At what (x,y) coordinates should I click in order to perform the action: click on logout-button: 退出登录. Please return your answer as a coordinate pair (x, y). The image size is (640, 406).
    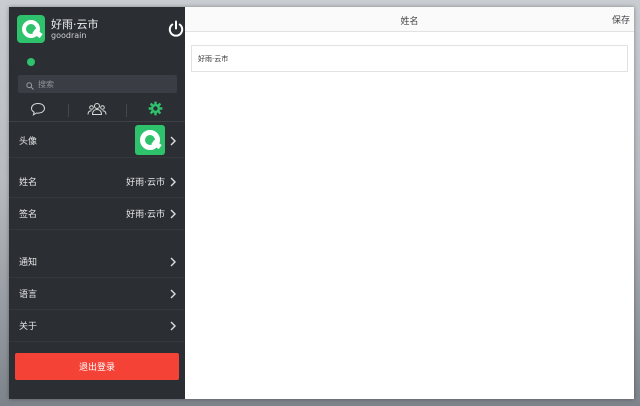
    Looking at the image, I should click on (97, 366).